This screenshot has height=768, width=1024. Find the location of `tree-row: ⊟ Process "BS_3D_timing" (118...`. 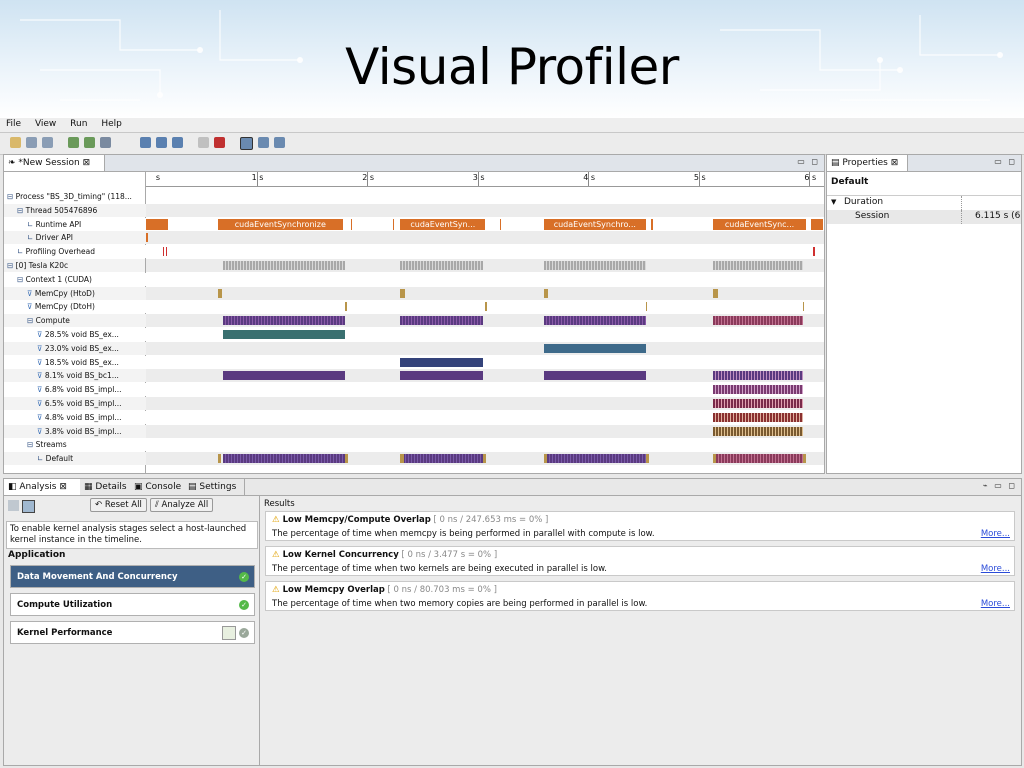

tree-row: ⊟ Process "BS_3D_timing" (118... is located at coordinates (74, 196).